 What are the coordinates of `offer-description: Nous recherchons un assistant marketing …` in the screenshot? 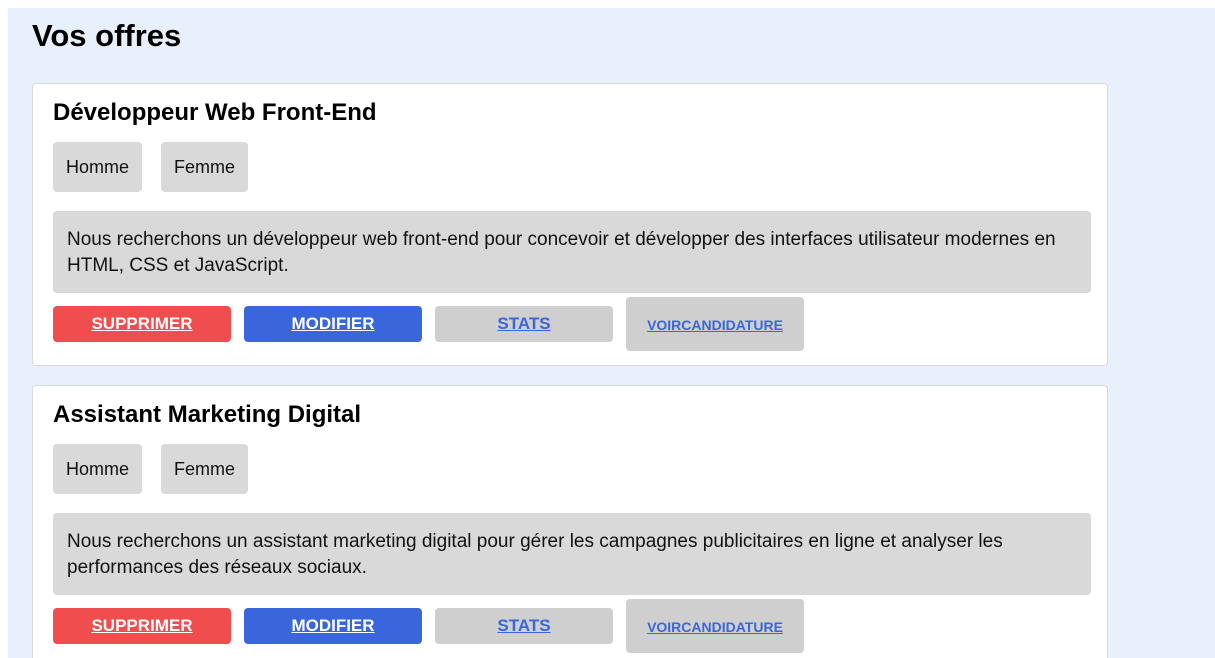 It's located at (572, 554).